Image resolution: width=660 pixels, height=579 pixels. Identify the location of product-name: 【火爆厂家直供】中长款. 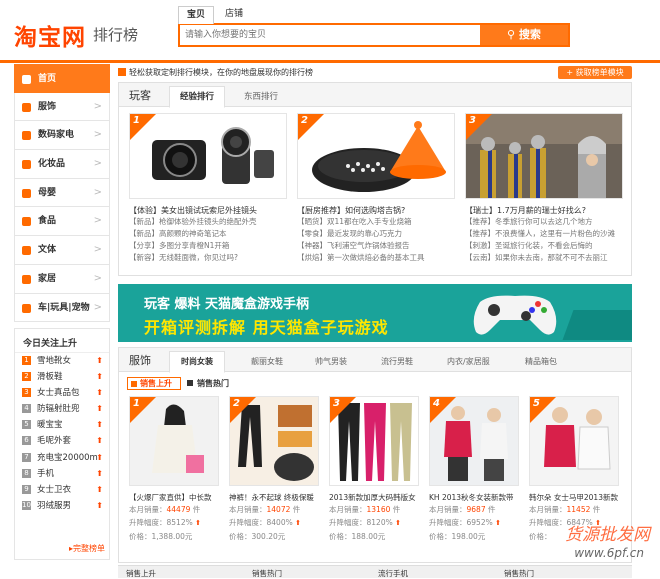
(175, 497).